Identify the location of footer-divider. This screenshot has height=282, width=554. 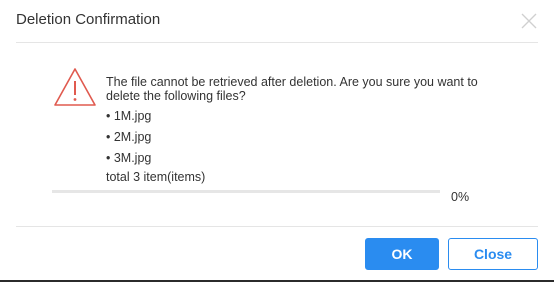
(277, 226).